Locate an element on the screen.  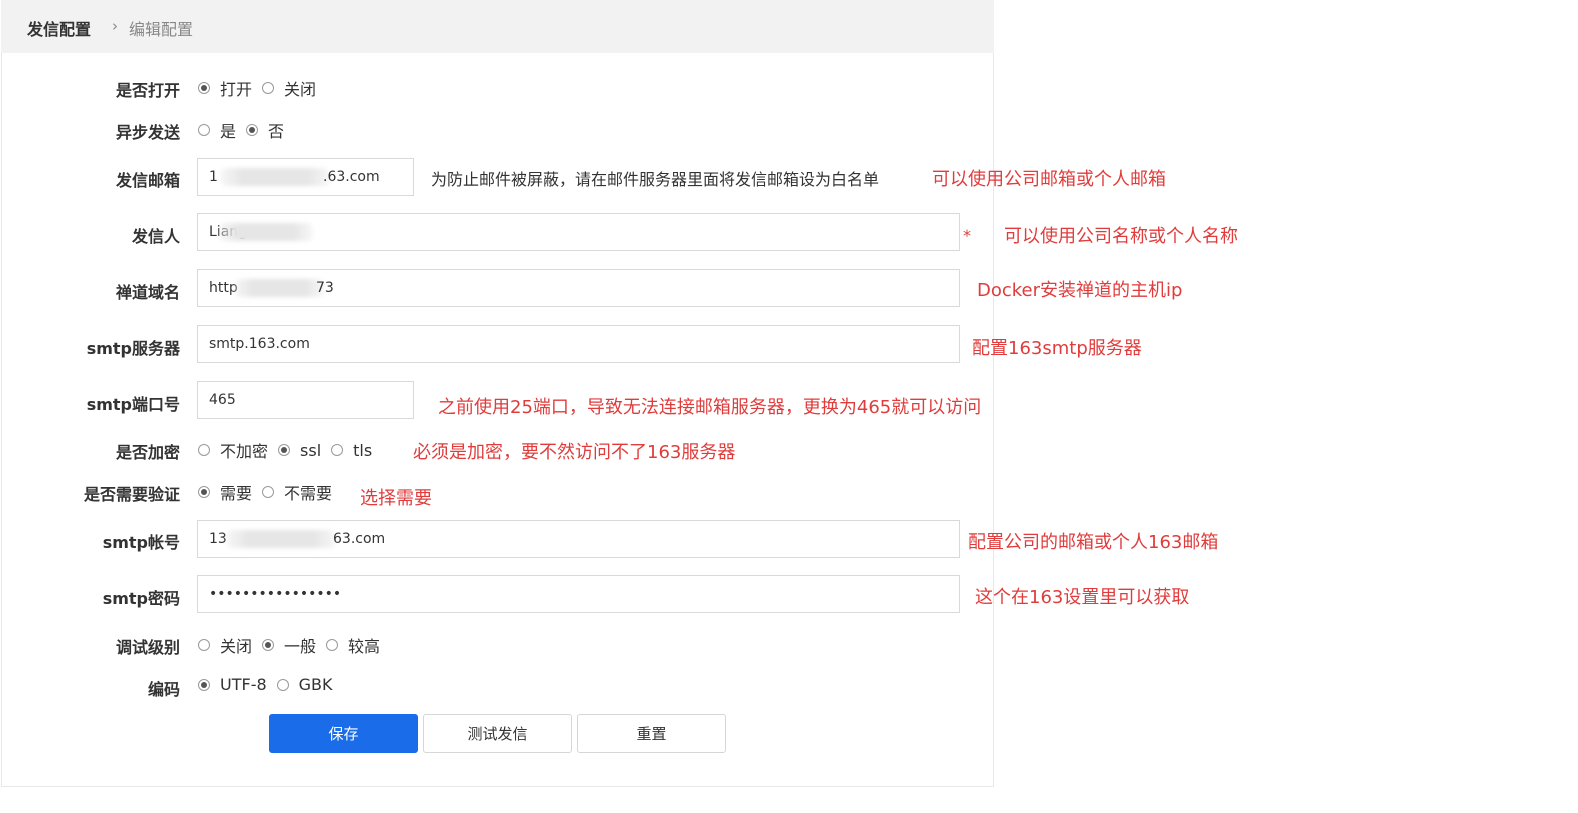
radio-auth-not-required: 不需要 is located at coordinates (297, 492).